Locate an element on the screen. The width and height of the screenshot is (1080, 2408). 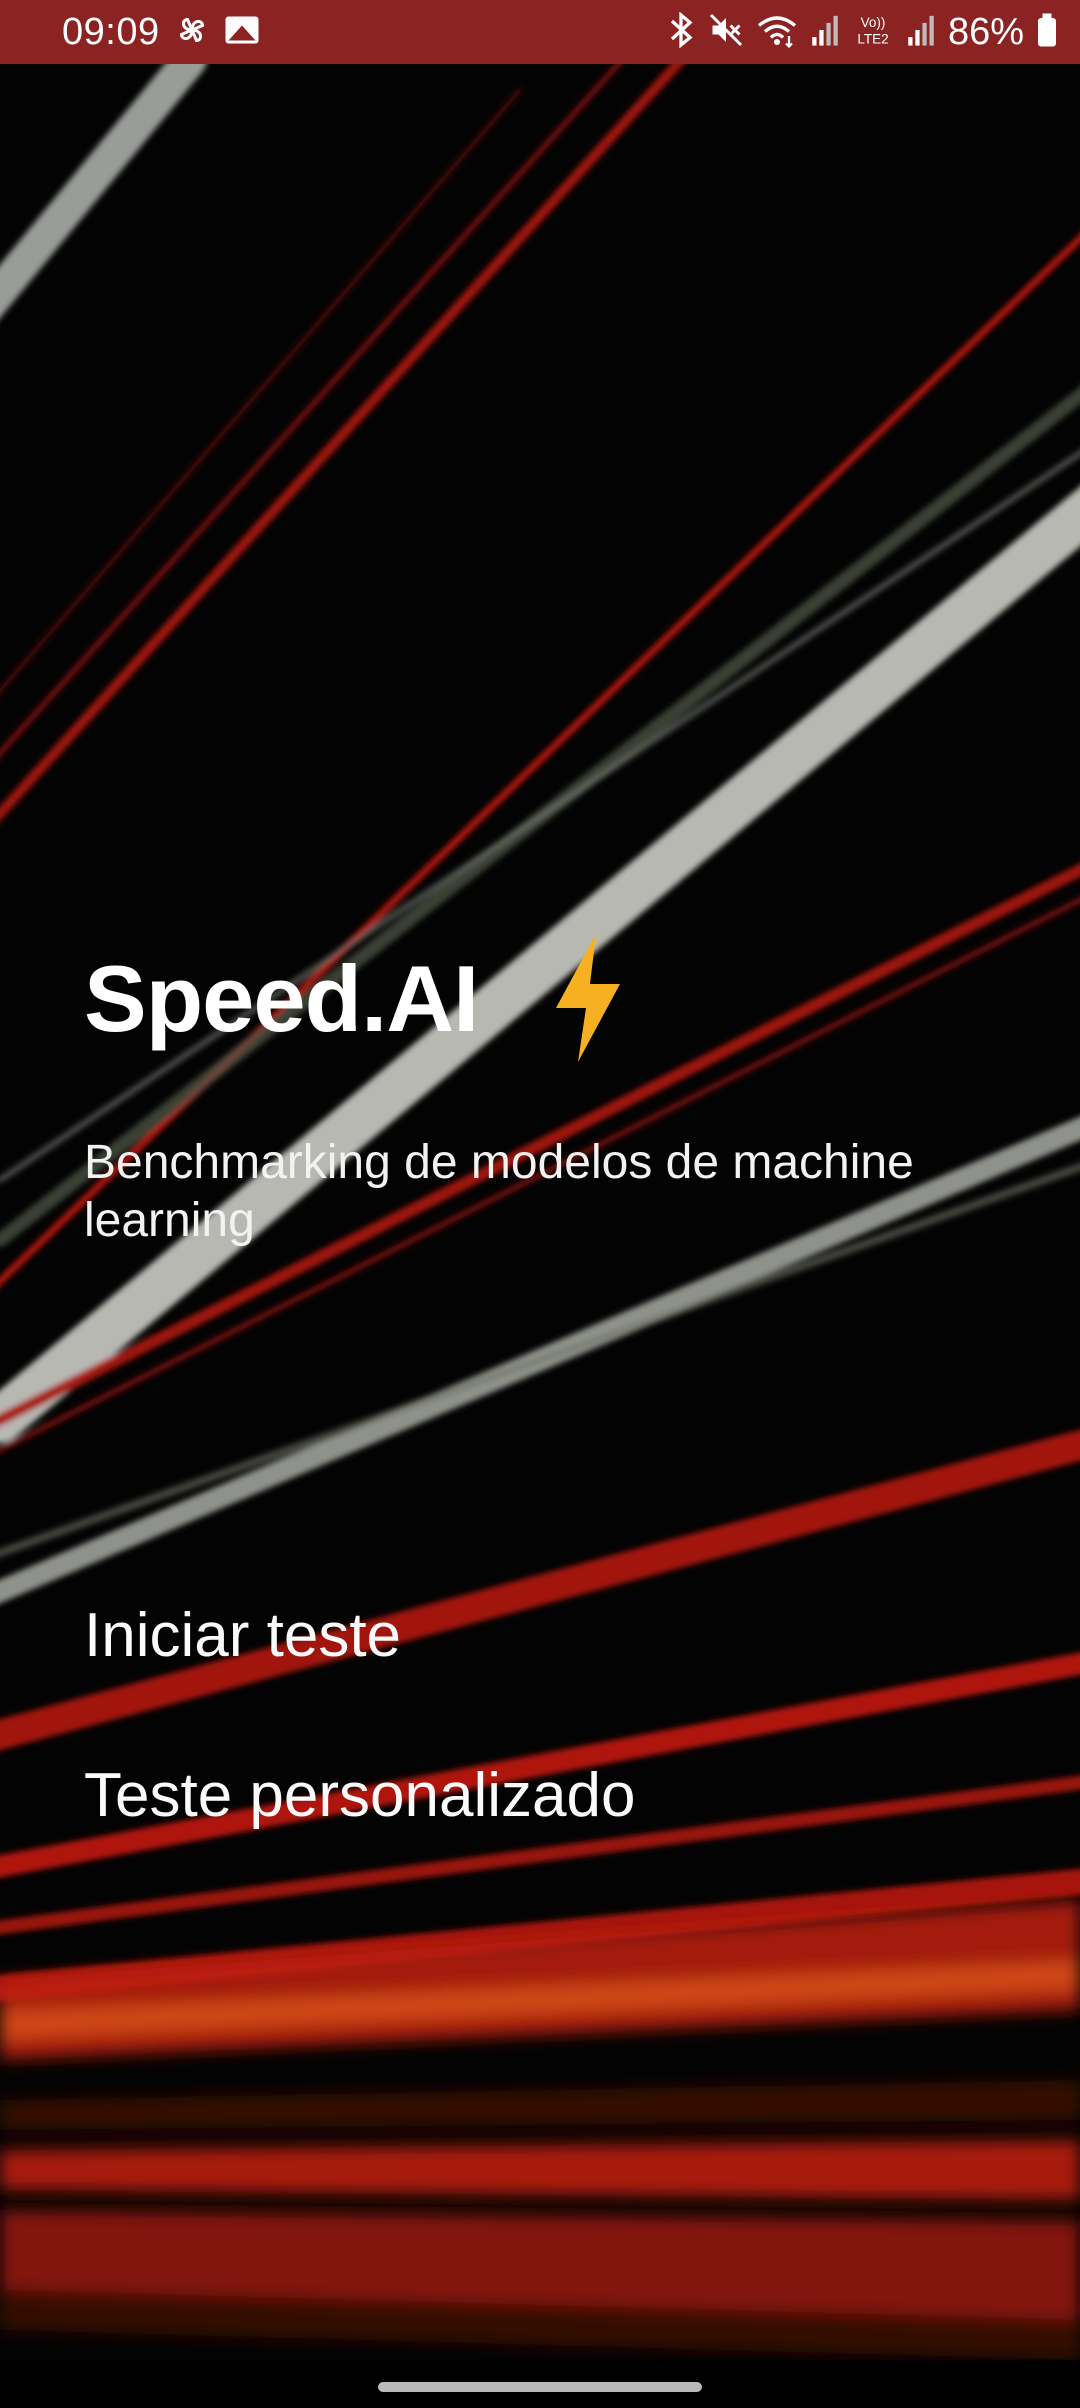
status-time: 09:09 is located at coordinates (111, 31).